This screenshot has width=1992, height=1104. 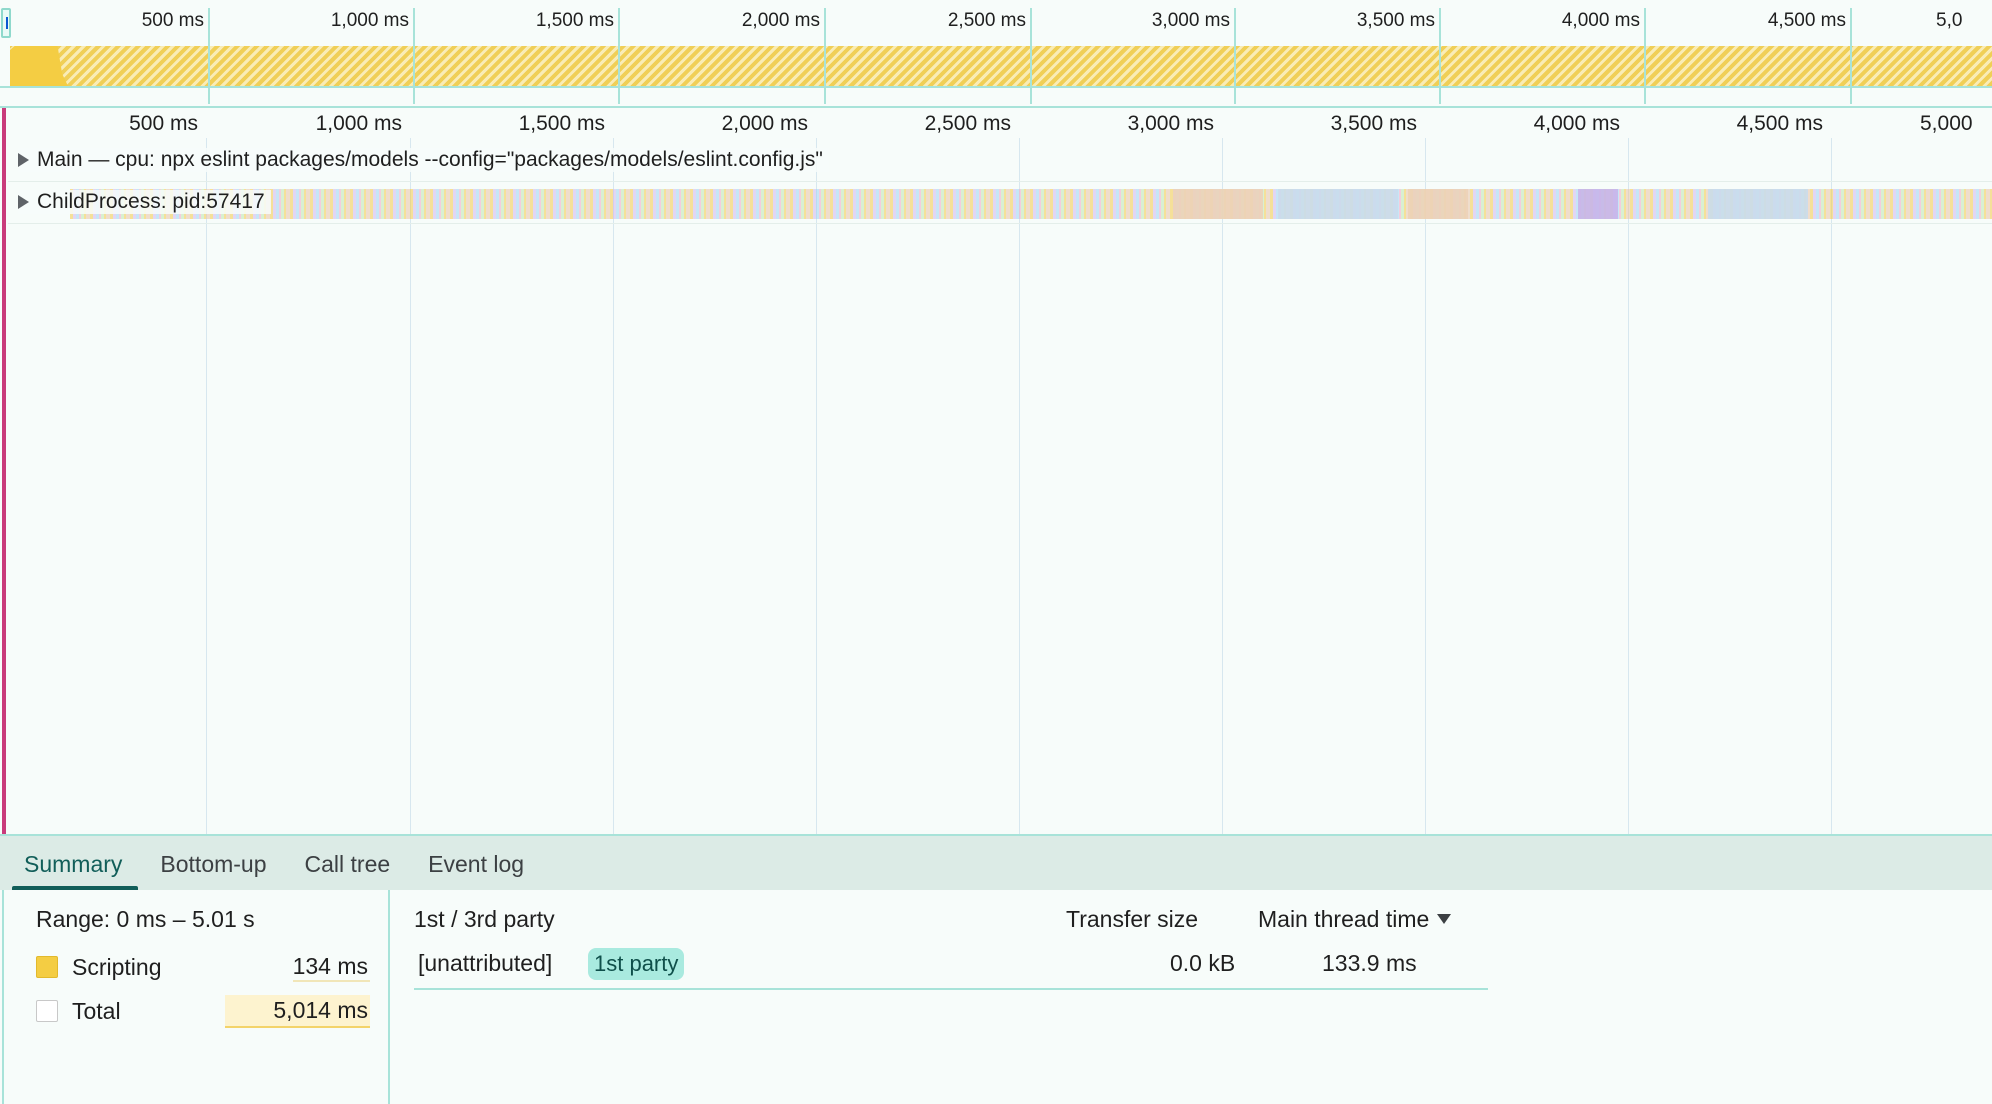 I want to click on overview-tick-label: 3,500 ms, so click(x=1395, y=20).